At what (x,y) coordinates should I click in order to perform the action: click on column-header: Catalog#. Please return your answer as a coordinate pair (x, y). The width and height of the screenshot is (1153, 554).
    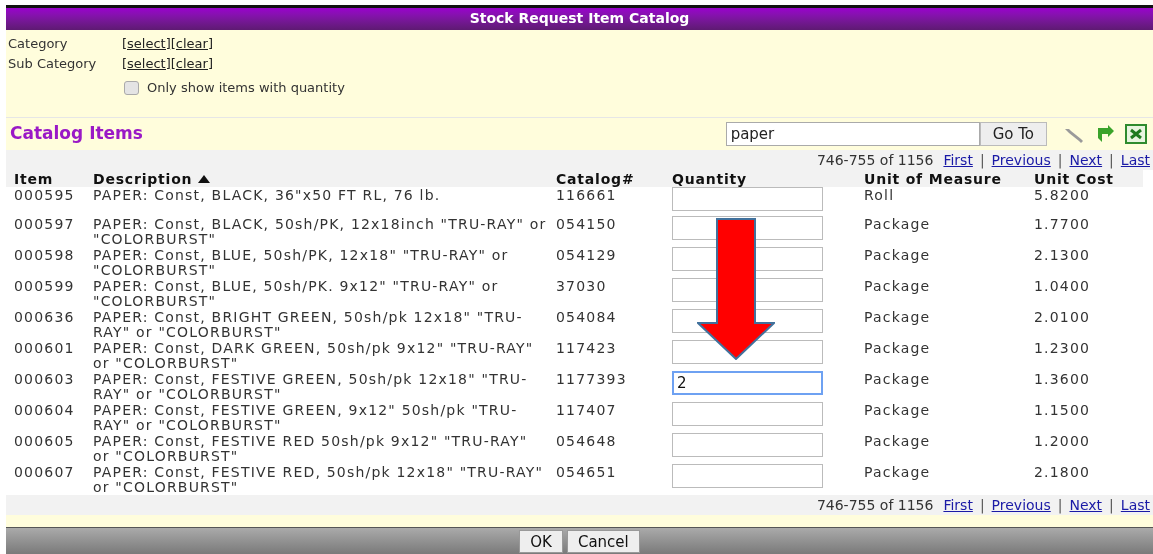
    Looking at the image, I should click on (606, 178).